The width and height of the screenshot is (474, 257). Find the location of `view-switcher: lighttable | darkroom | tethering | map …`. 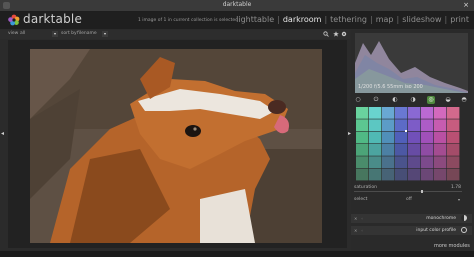

view-switcher: lighttable | darkroom | tethering | map … is located at coordinates (352, 19).